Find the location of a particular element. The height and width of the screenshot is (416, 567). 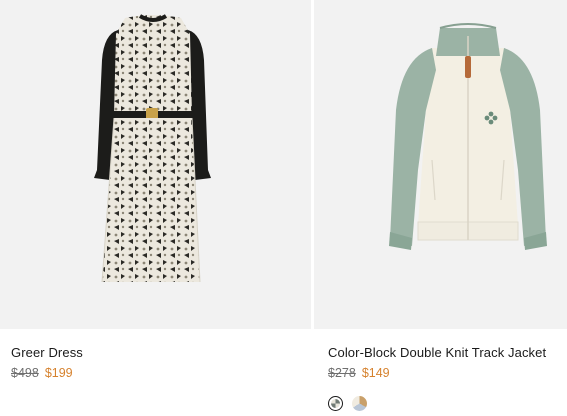

dress-product-image is located at coordinates (152, 148).